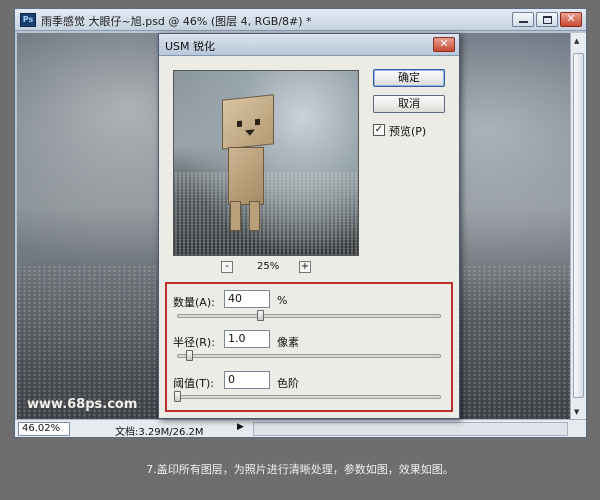  I want to click on parameters-highlight-box: 数量(A): 40 % 半径(R): 1.0 像素 阈值(T): 0 色阶, so click(309, 347).